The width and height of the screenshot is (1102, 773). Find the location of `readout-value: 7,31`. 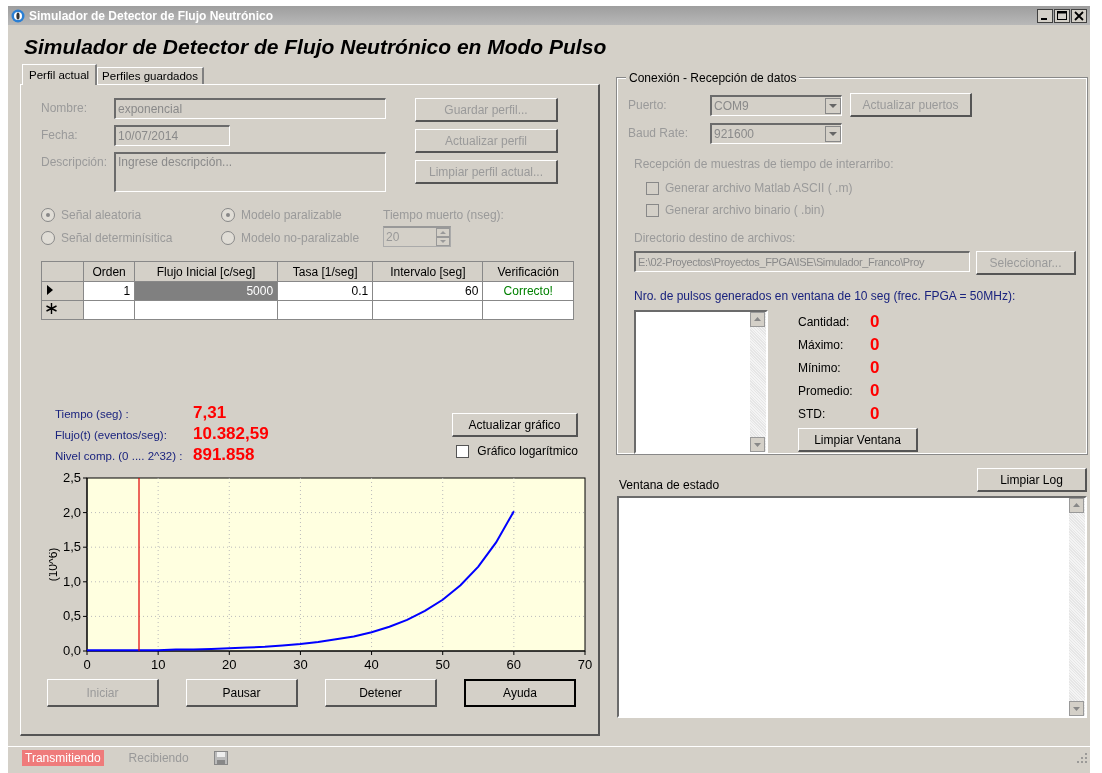

readout-value: 7,31 is located at coordinates (210, 413).